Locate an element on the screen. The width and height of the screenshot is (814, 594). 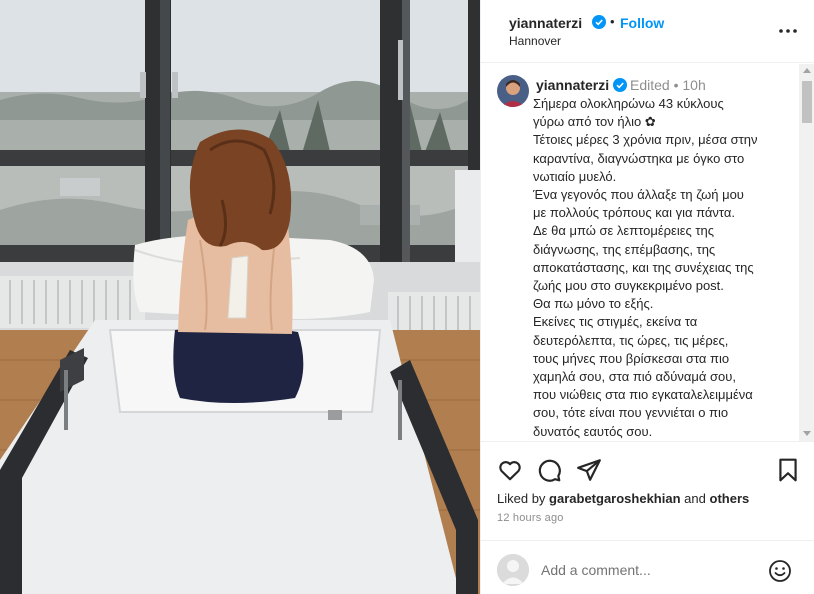
bookmark-icon is located at coordinates (788, 470).